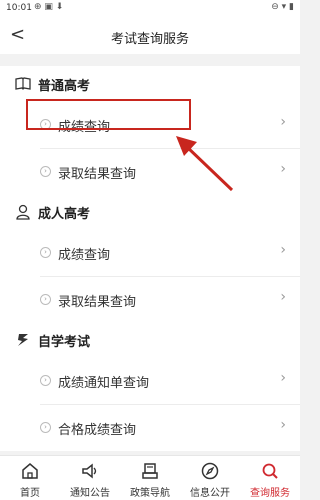  What do you see at coordinates (104, 383) in the screenshot?
I see `row-label: 成绩通知单查询` at bounding box center [104, 383].